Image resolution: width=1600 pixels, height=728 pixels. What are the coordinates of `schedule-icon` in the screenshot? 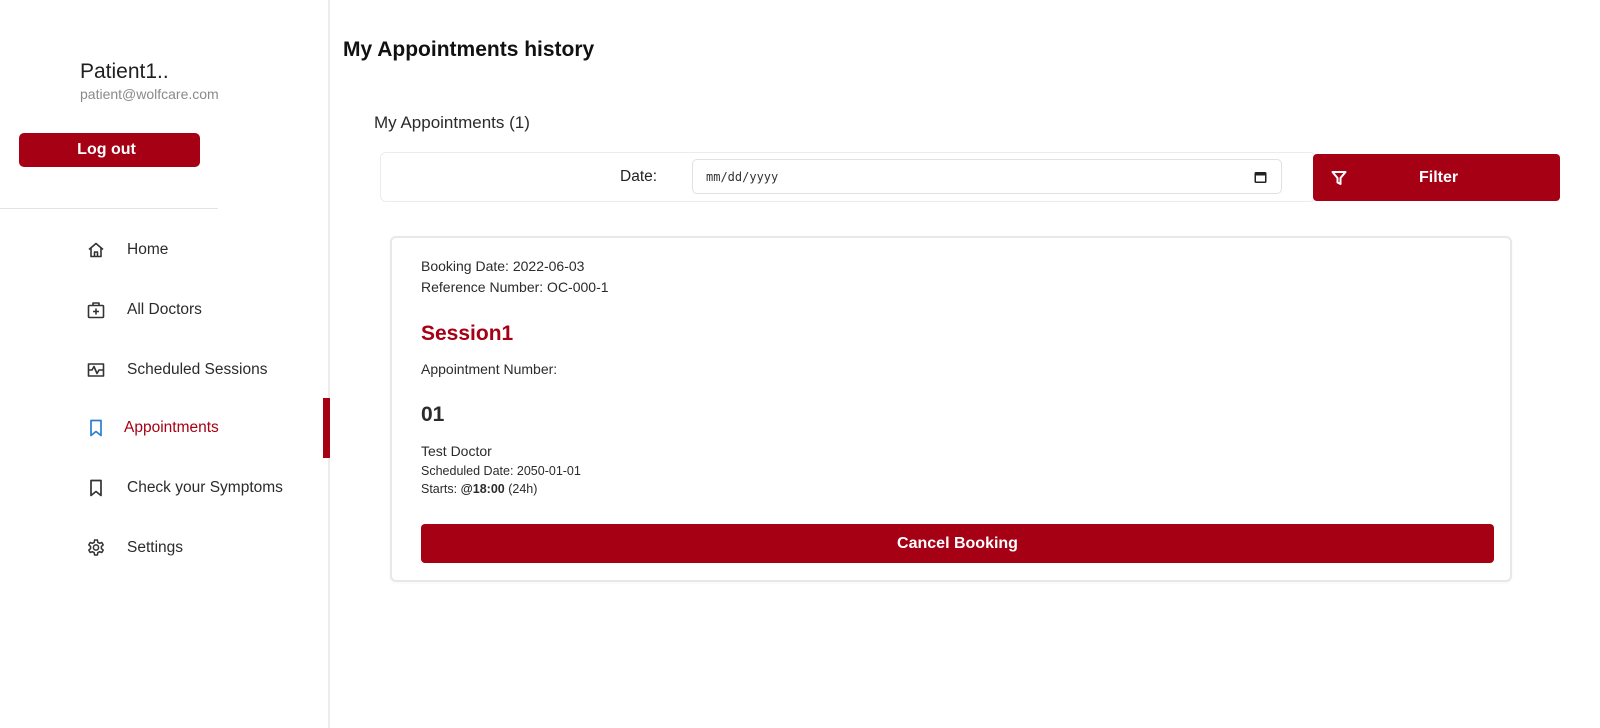 It's located at (96, 370).